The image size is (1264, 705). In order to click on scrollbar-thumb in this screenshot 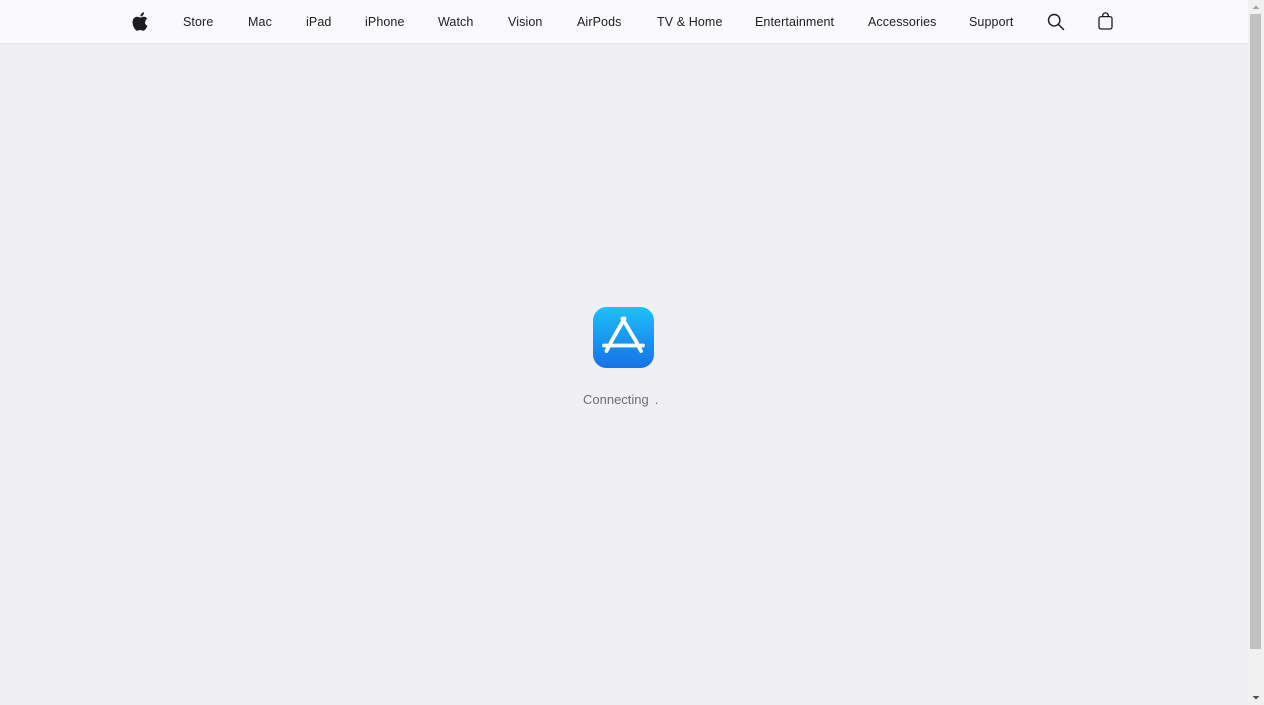, I will do `click(1255, 331)`.